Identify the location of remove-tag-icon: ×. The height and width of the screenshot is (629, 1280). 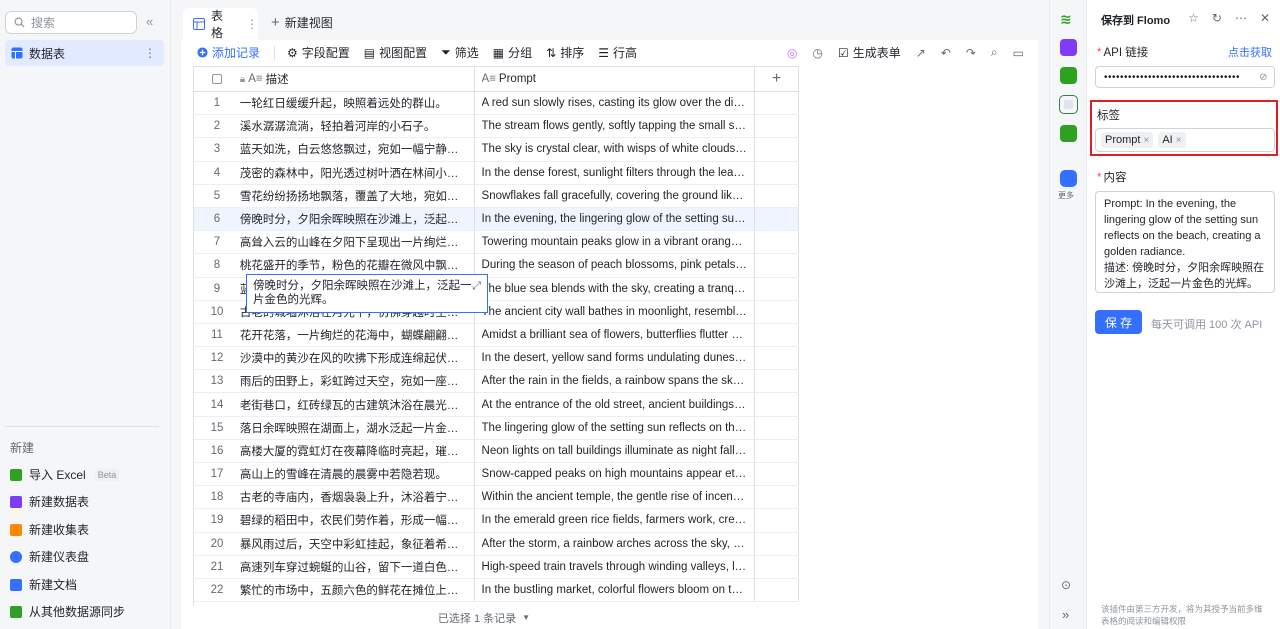
(1146, 140).